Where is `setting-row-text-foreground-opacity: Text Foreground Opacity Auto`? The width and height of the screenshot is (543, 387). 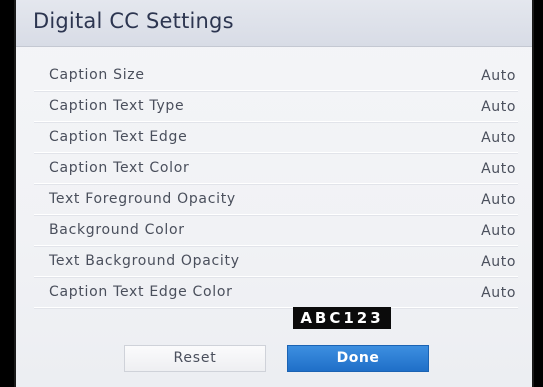
setting-row-text-foreground-opacity: Text Foreground Opacity Auto is located at coordinates (276, 200).